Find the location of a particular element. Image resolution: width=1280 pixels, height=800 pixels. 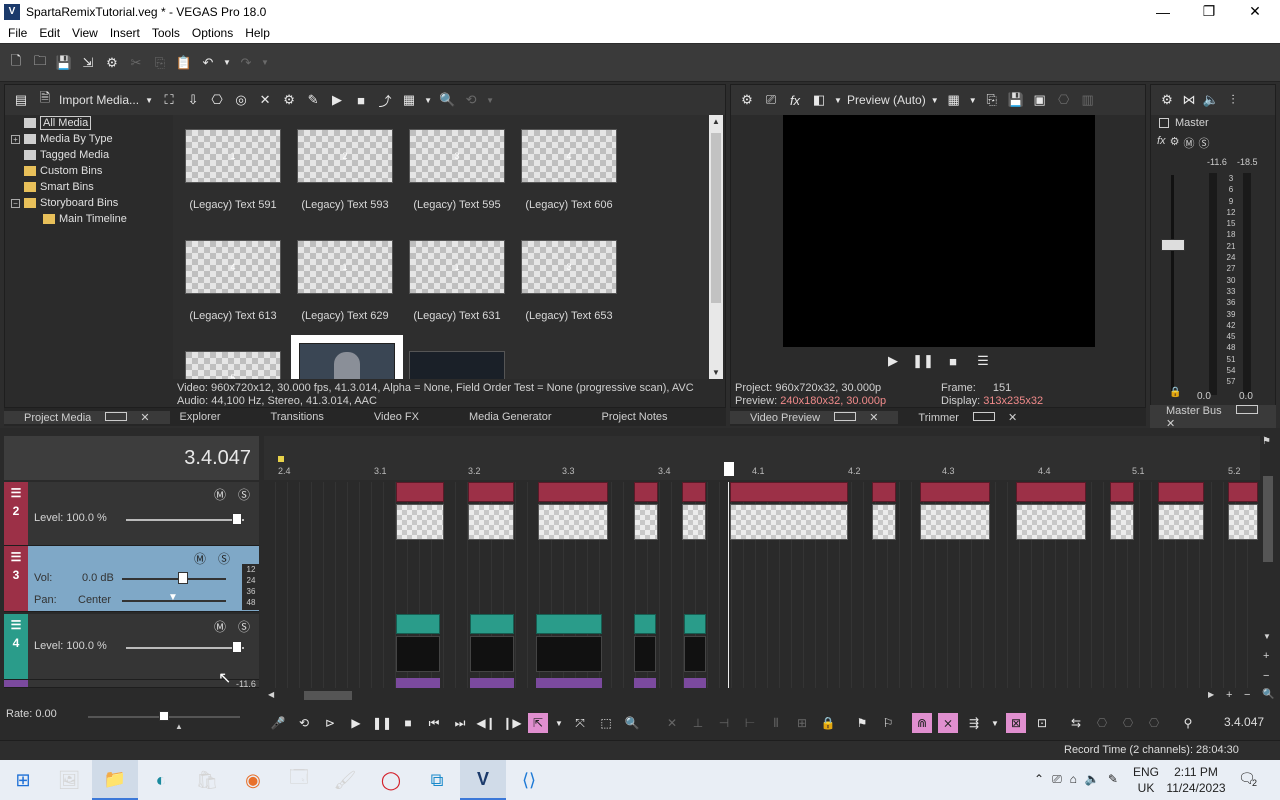

extra-tool-icon-1: ⎔ is located at coordinates (1102, 723).